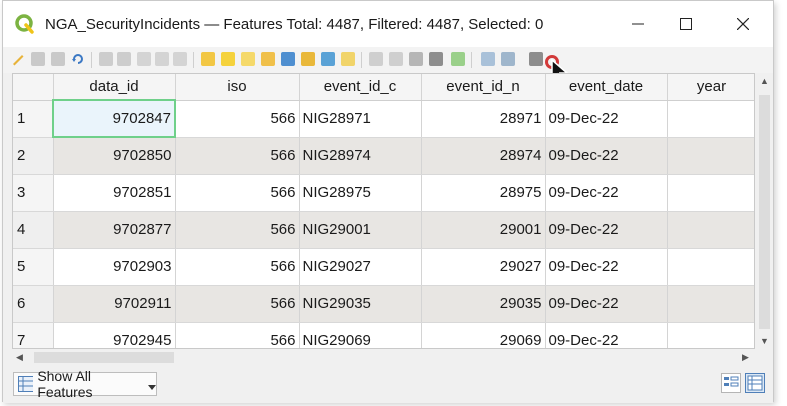 The image size is (787, 406). Describe the element at coordinates (483, 119) in the screenshot. I see `cell-event-id-n: 28971` at that location.